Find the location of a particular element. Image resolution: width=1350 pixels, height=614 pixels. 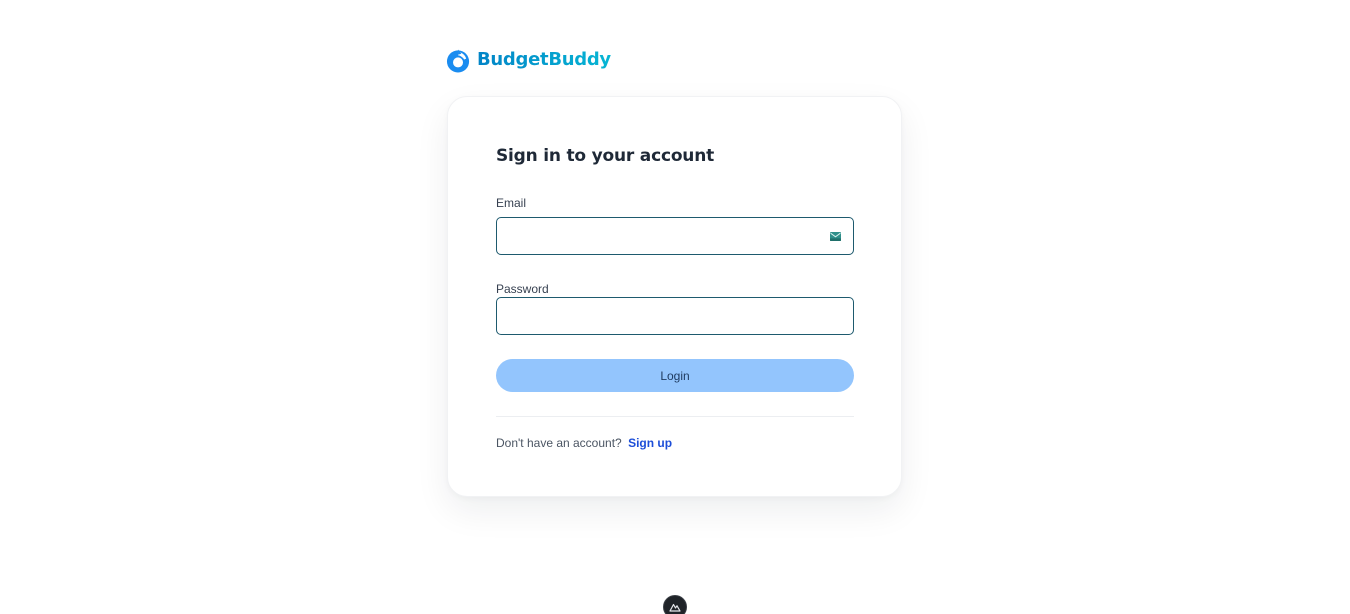

signup-link: Sign up is located at coordinates (650, 443).